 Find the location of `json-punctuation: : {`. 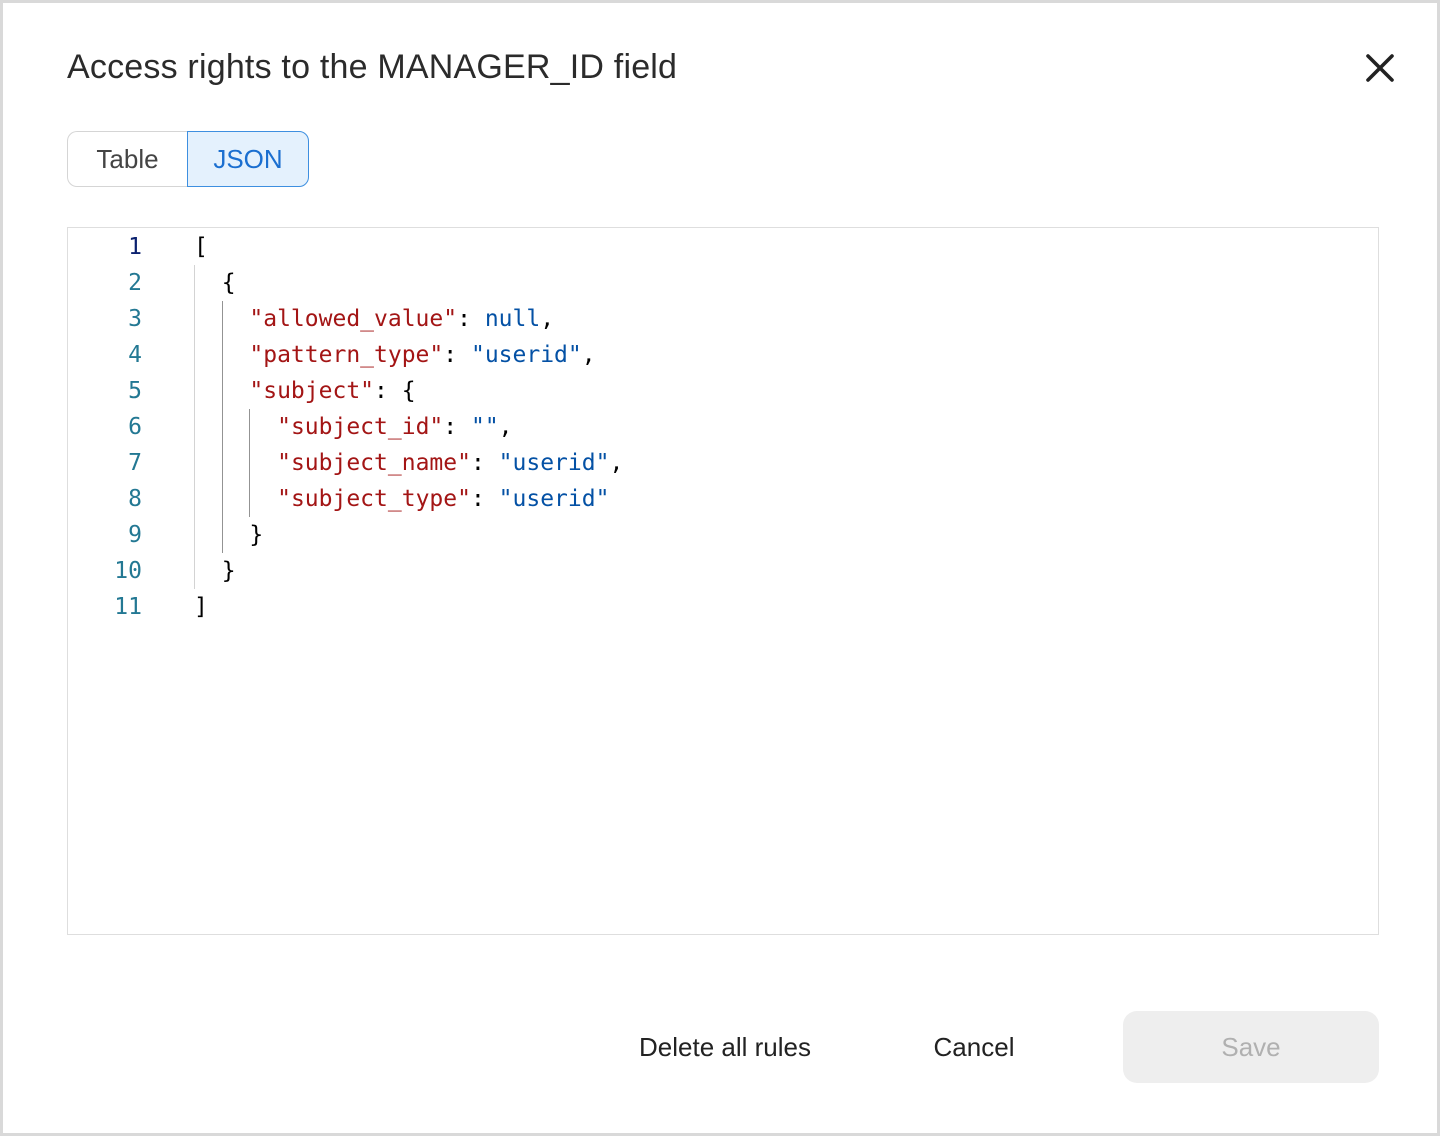

json-punctuation: : { is located at coordinates (395, 391).